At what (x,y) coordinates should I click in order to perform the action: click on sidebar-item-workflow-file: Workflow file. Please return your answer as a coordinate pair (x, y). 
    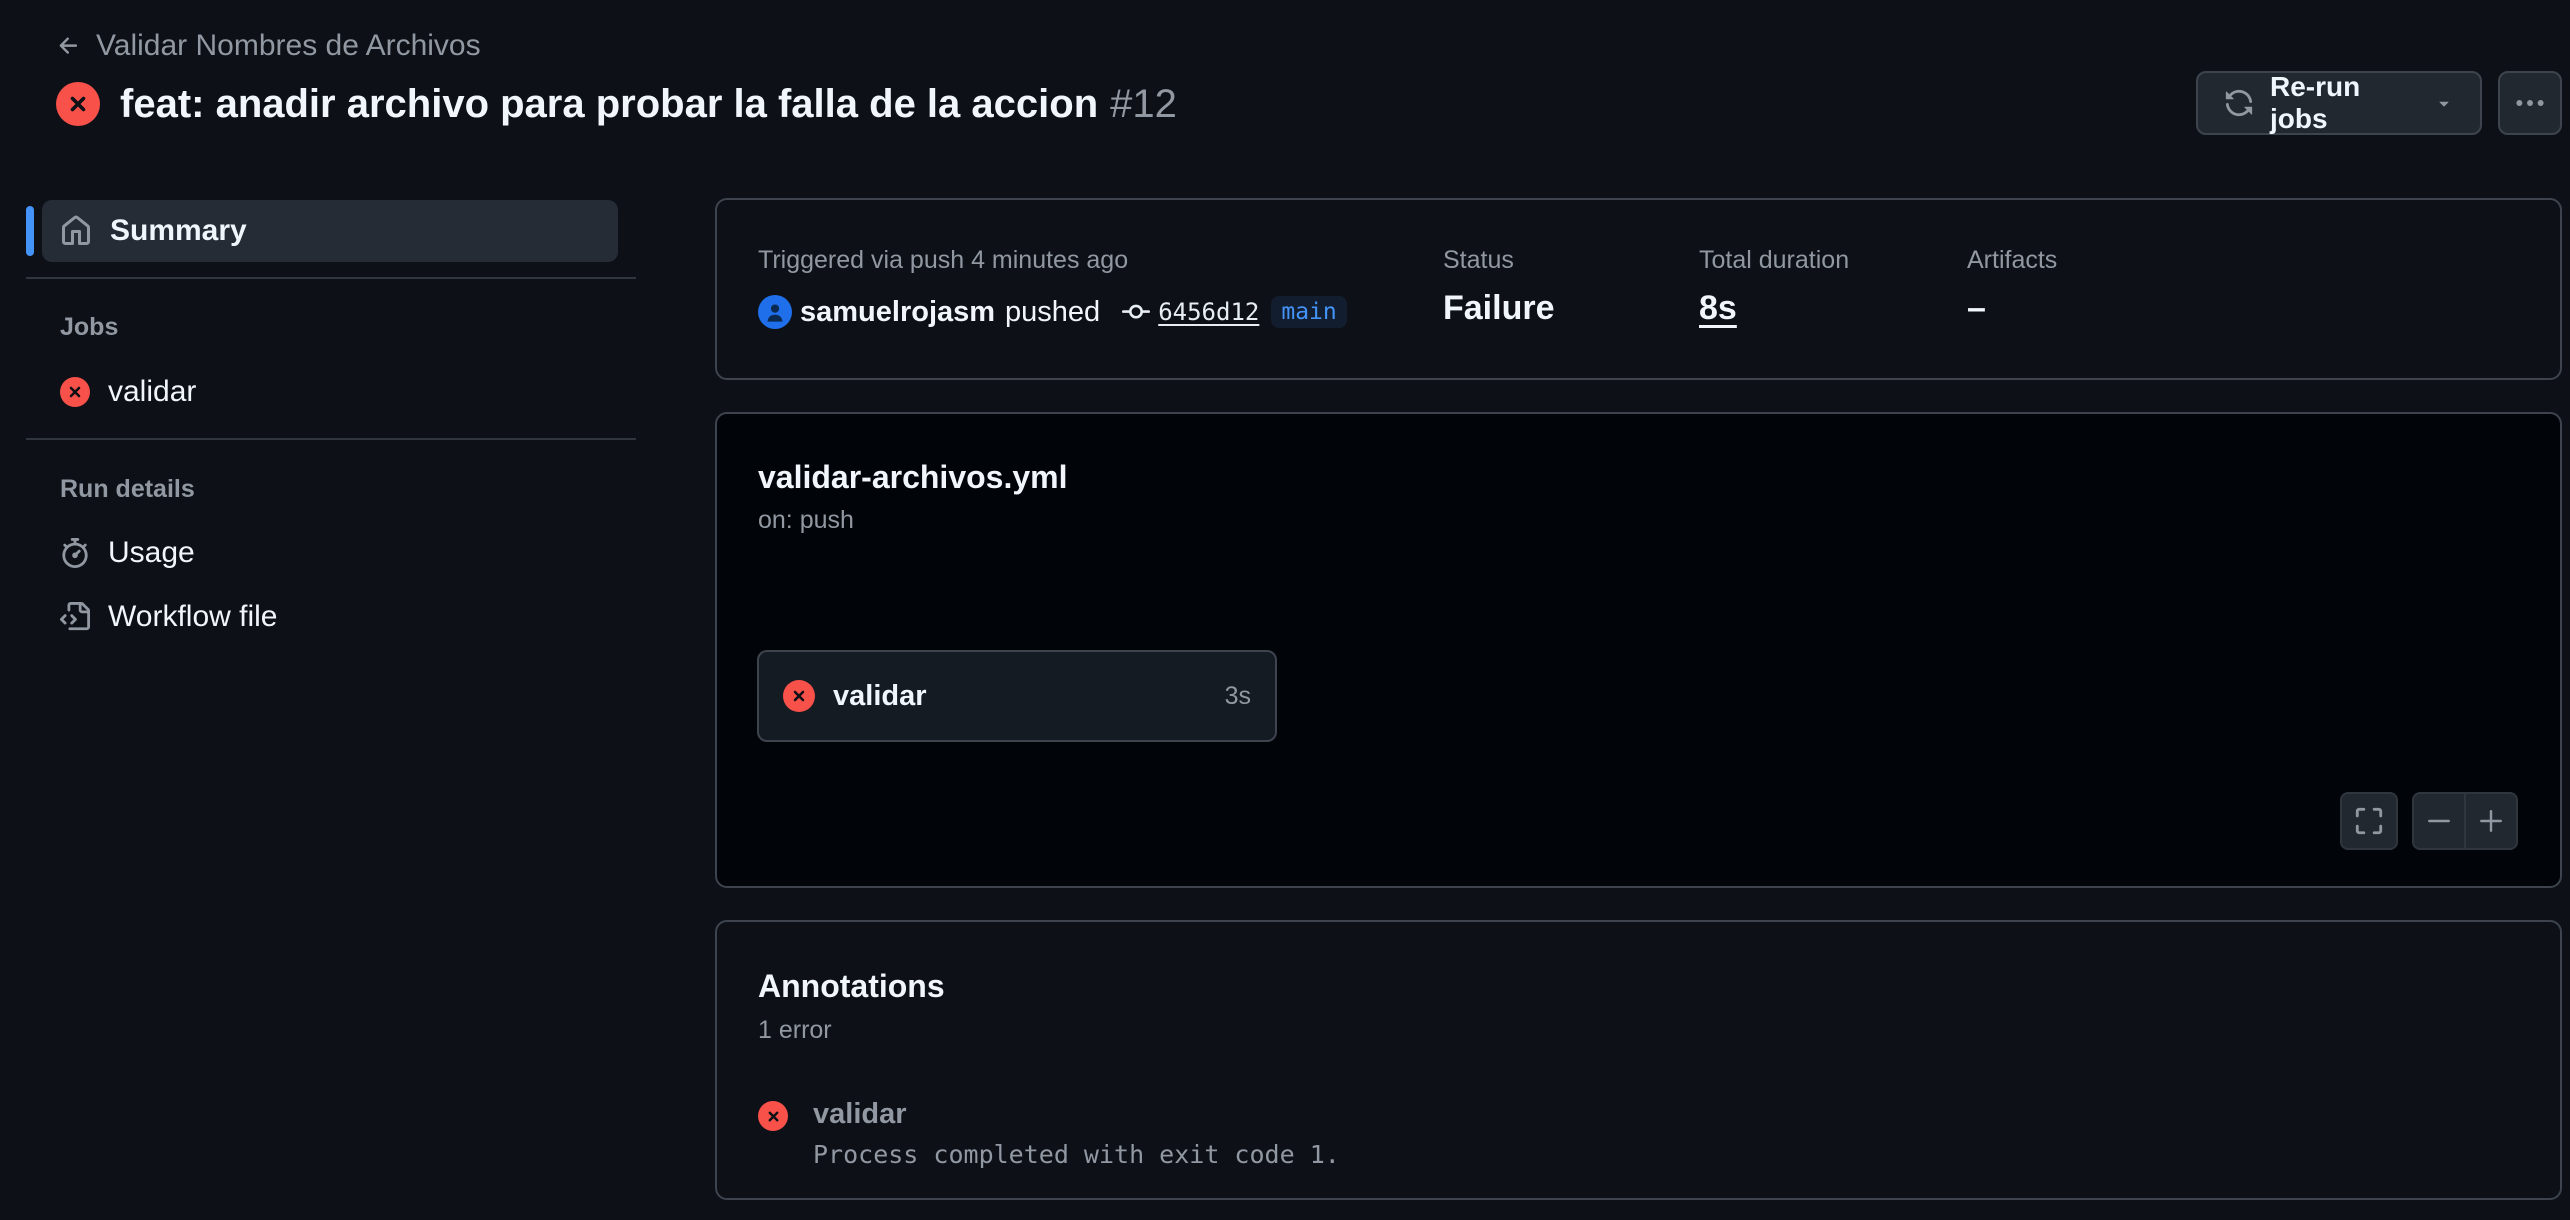
    Looking at the image, I should click on (168, 617).